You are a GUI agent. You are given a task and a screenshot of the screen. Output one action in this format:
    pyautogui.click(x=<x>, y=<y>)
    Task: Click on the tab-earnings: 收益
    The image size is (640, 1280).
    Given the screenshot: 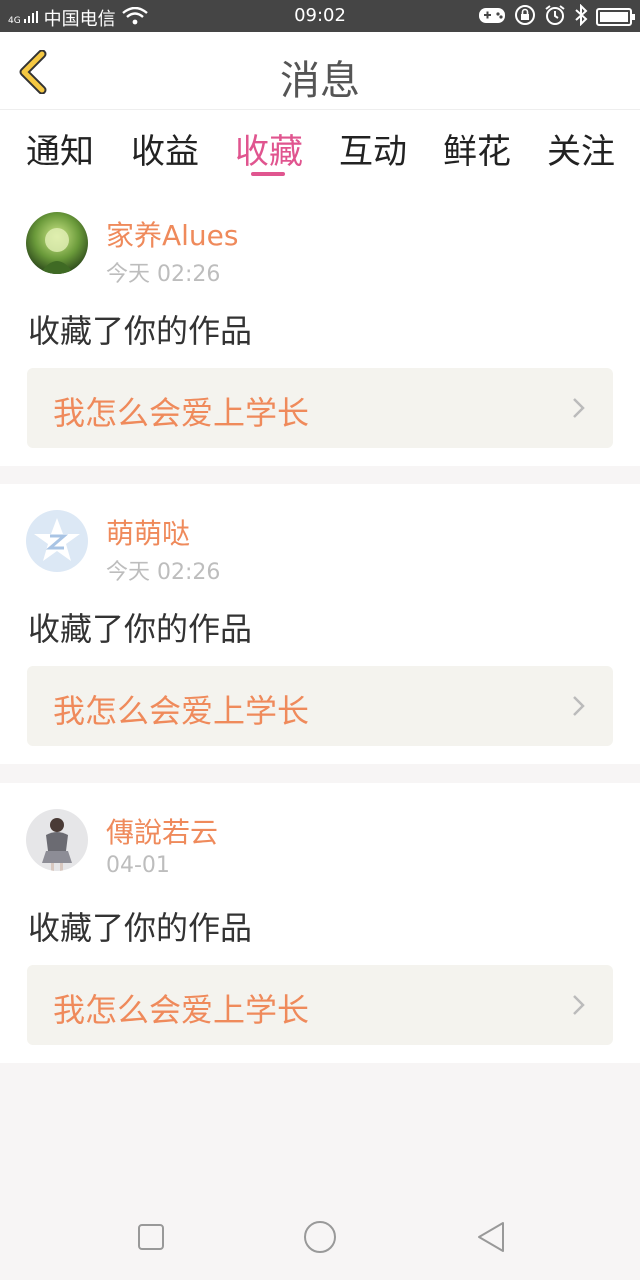 What is the action you would take?
    pyautogui.click(x=165, y=148)
    